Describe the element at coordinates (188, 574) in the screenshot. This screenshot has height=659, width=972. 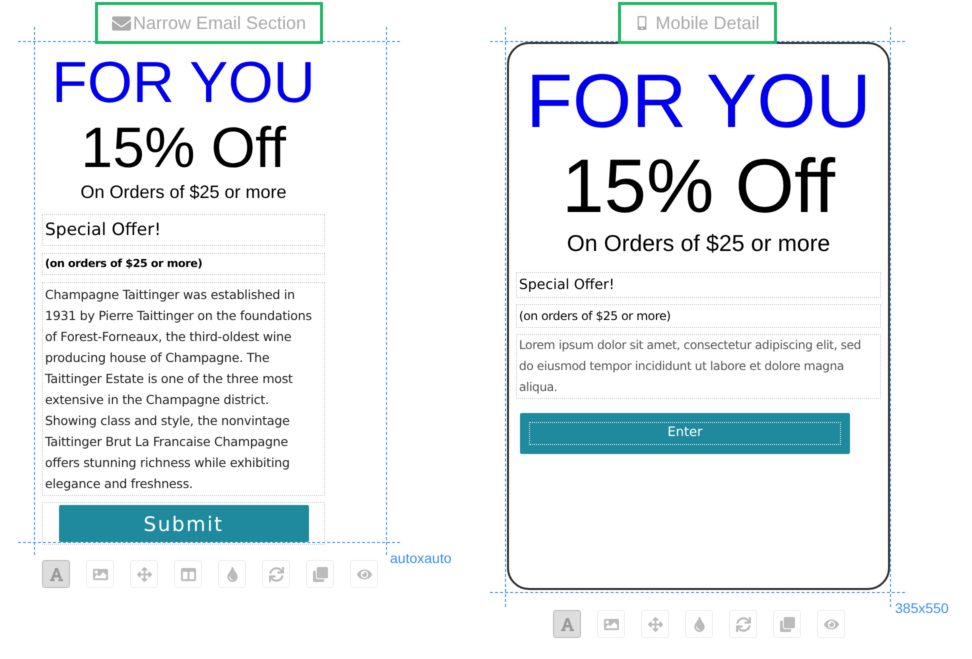
I see `layout-icon` at that location.